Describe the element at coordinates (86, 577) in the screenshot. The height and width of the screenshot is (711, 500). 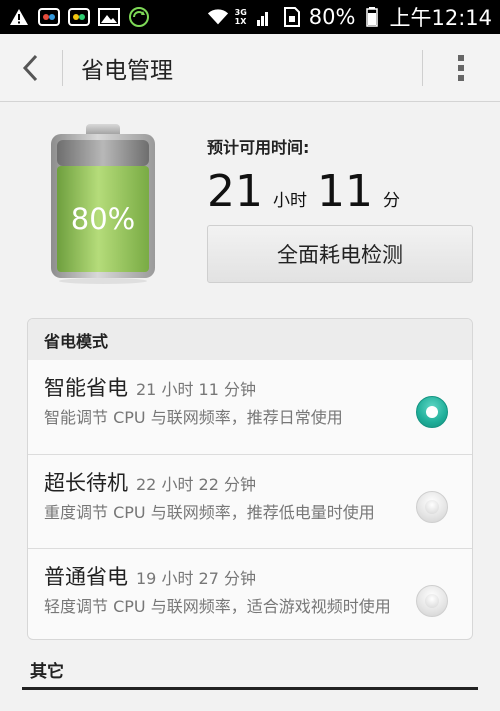
I see `mode-name: 普通省电` at that location.